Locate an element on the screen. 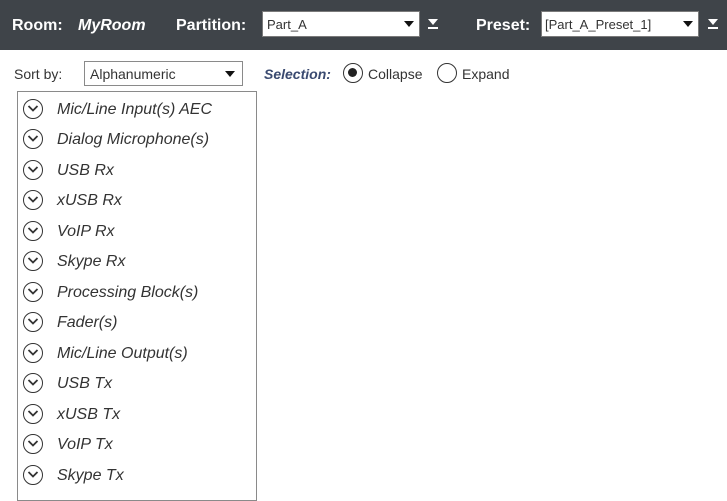  group-label: USB Tx is located at coordinates (85, 383).